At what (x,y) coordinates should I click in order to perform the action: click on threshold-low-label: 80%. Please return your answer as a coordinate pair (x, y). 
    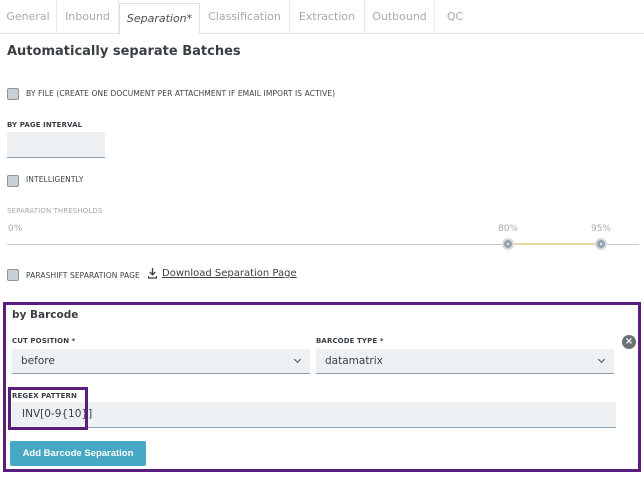
    Looking at the image, I should click on (508, 229).